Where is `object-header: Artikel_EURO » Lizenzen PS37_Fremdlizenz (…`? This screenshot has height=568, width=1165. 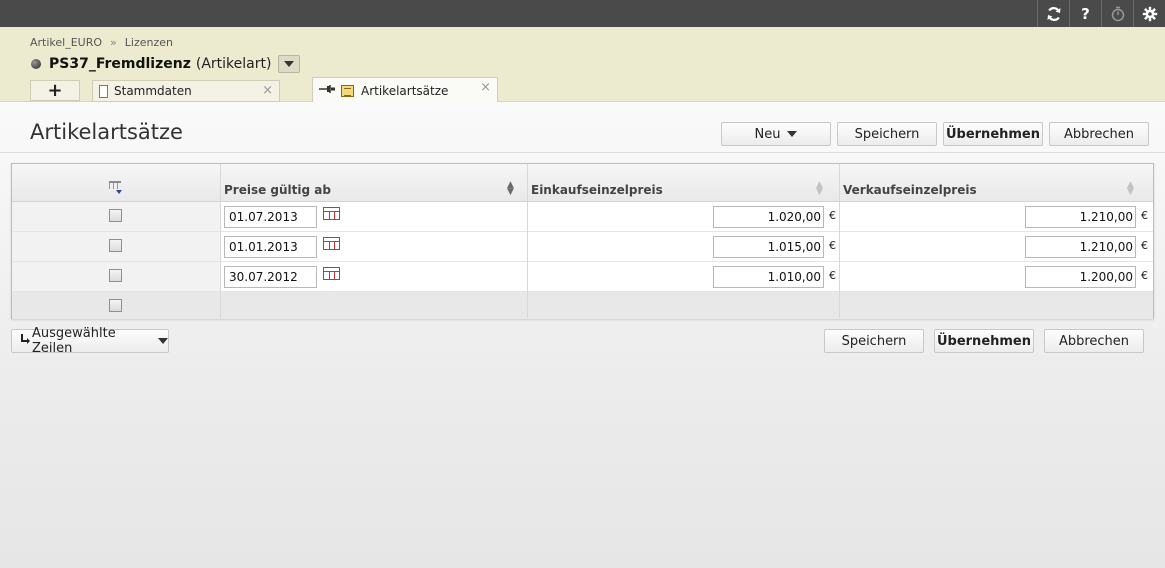 object-header: Artikel_EURO » Lizenzen PS37_Fremdlizenz (… is located at coordinates (582, 65).